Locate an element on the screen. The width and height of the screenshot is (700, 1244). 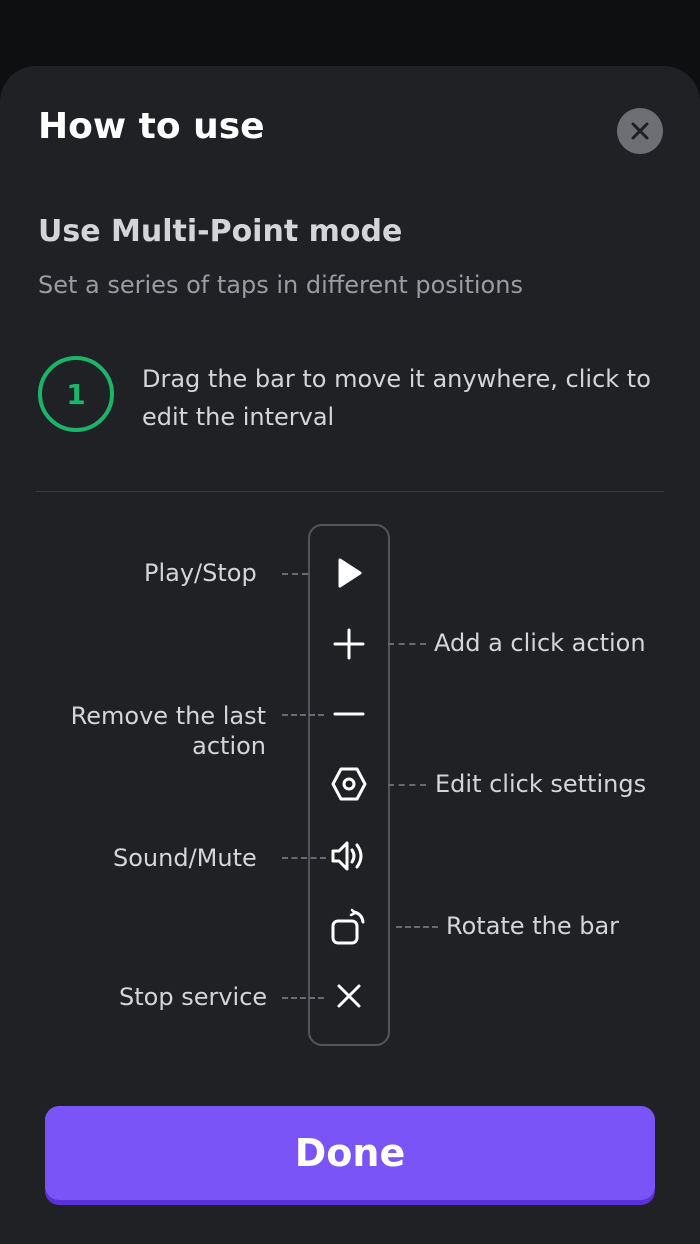
plus-icon is located at coordinates (349, 644).